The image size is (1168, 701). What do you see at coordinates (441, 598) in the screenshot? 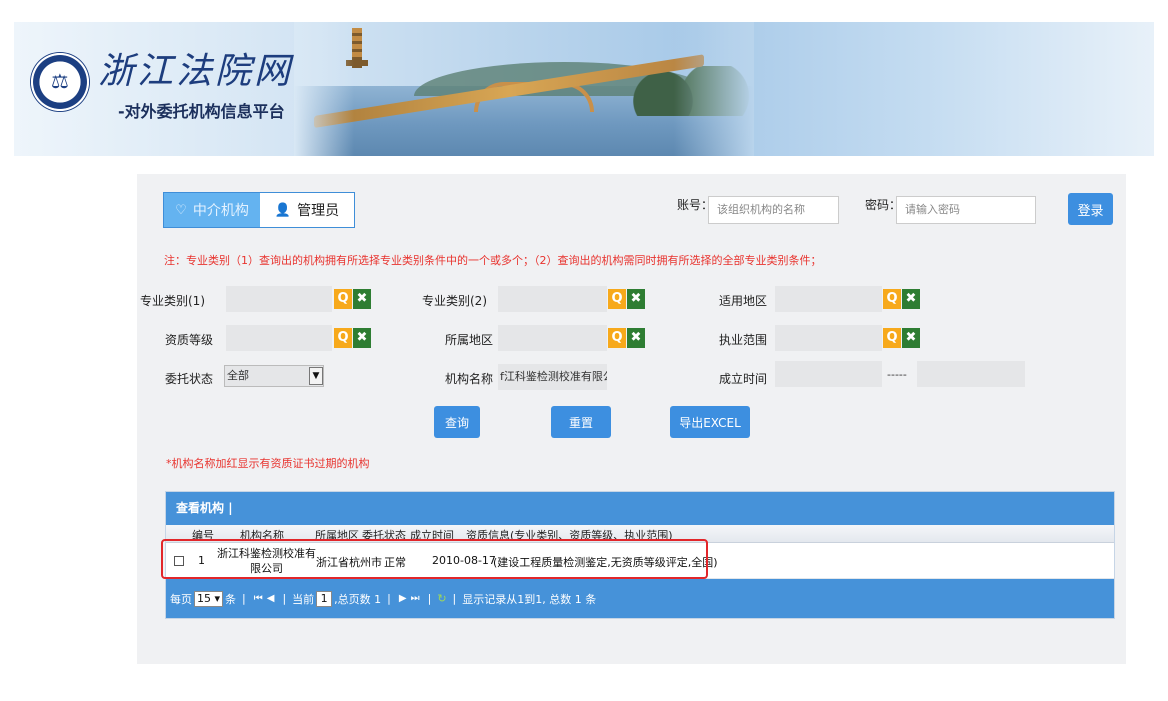
I see `refresh-icon: ↻` at bounding box center [441, 598].